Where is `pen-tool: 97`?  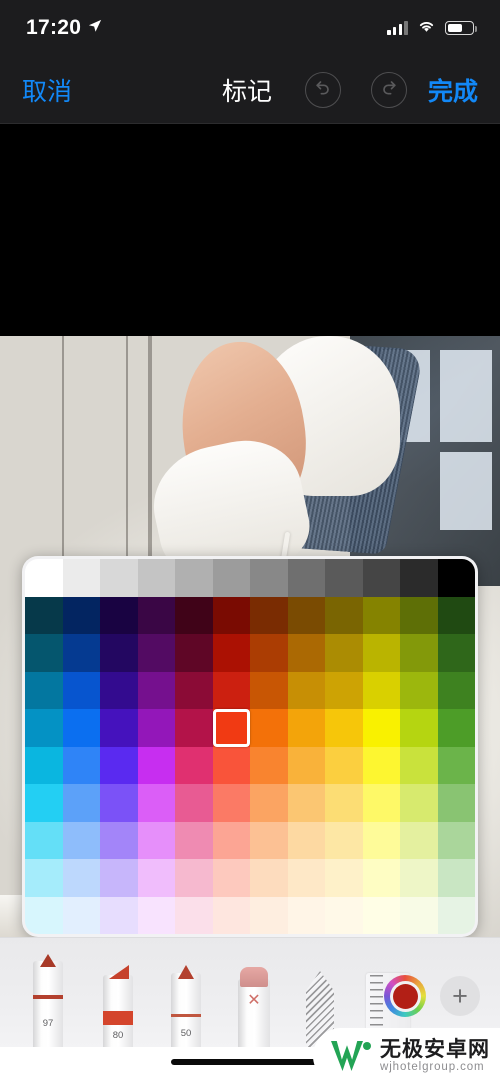
pen-tool: 97 is located at coordinates (48, 1000).